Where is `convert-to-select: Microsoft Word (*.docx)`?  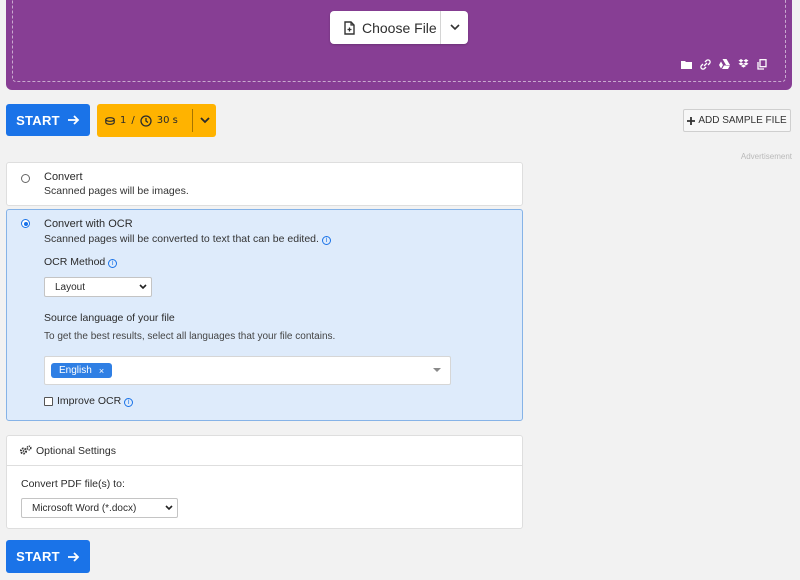
convert-to-select: Microsoft Word (*.docx) is located at coordinates (99, 508).